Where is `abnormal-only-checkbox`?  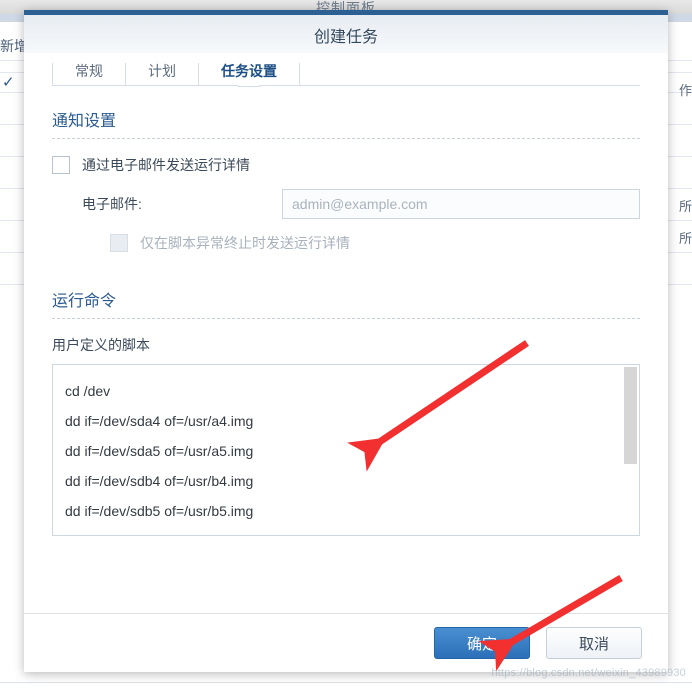
abnormal-only-checkbox is located at coordinates (119, 243).